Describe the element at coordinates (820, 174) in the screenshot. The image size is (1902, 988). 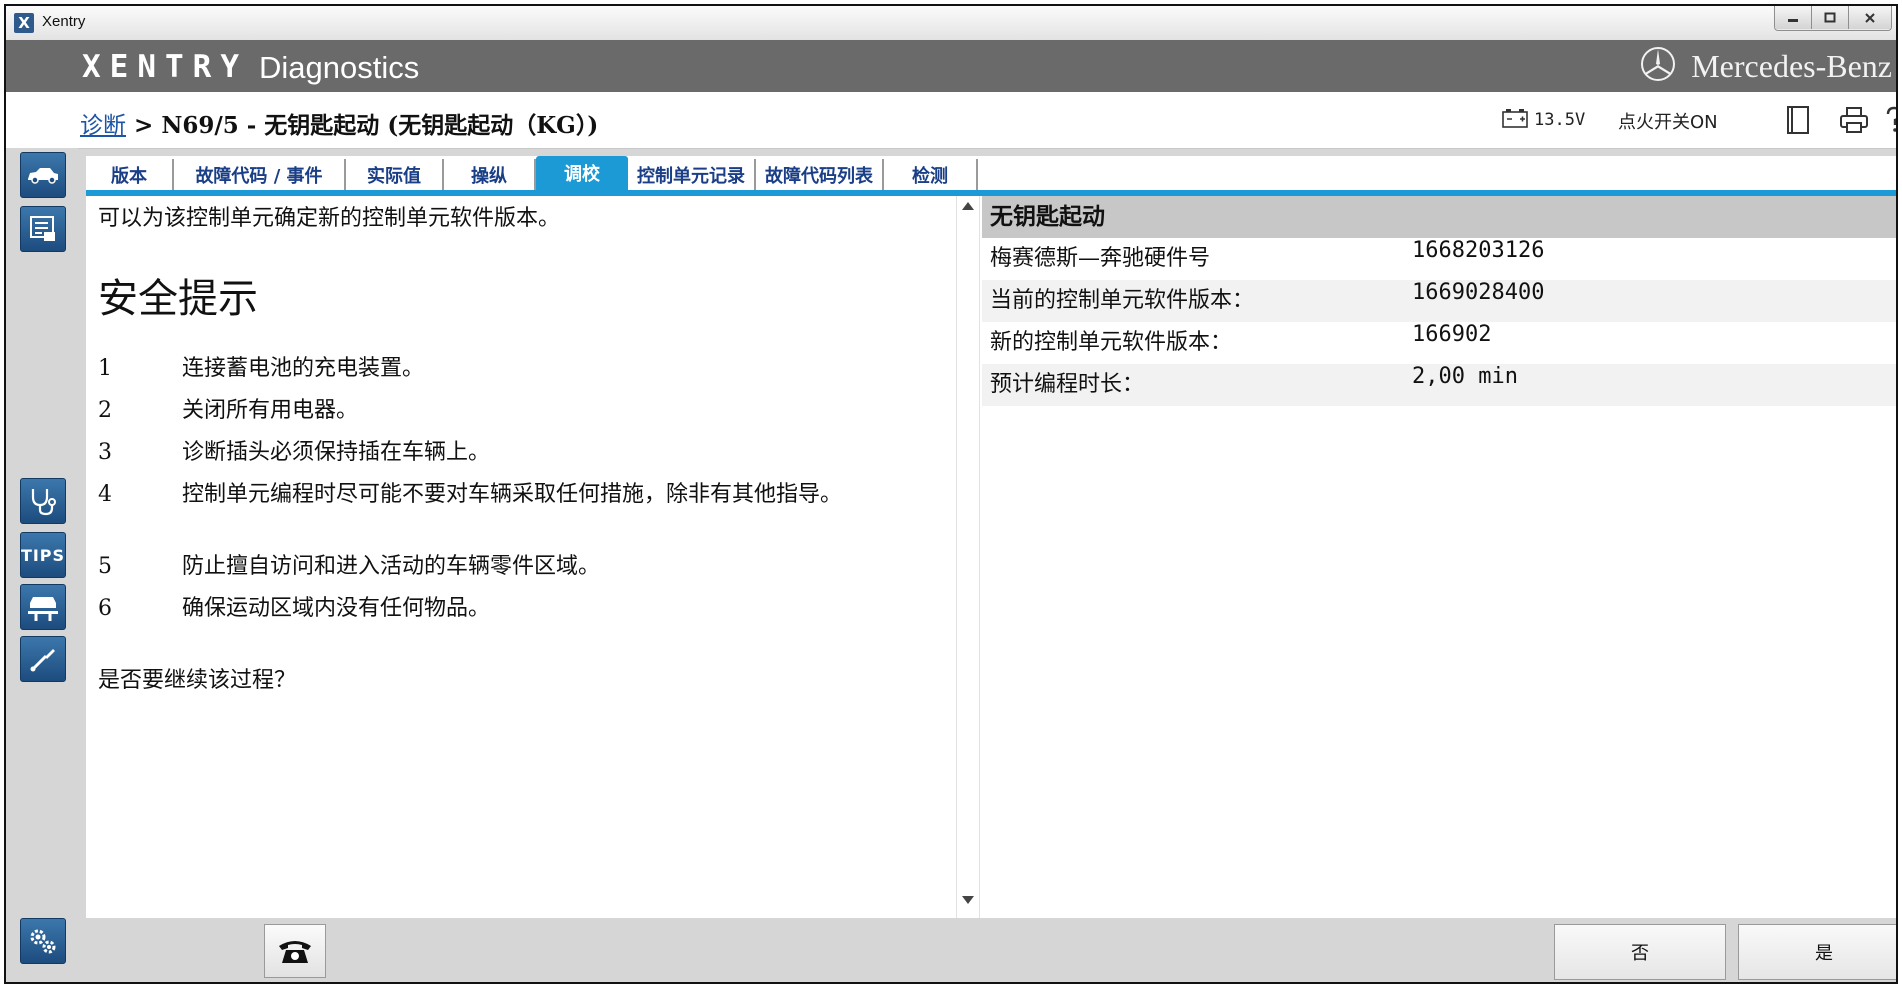
I see `tab-fault-code-list: 故障代码列表` at that location.